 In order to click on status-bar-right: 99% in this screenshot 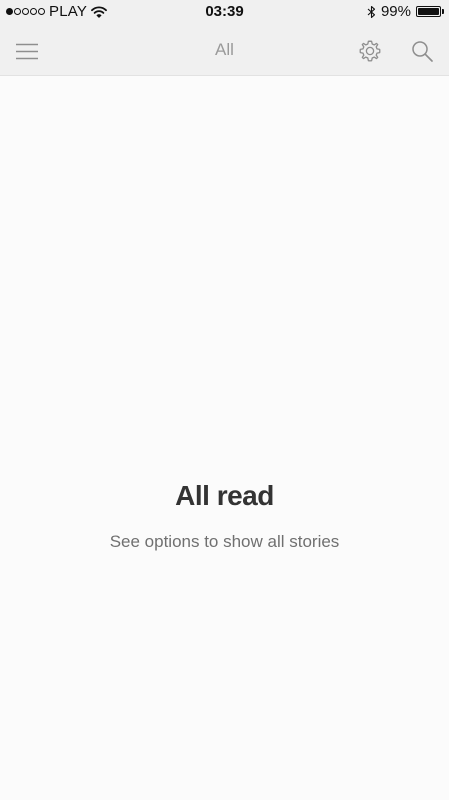, I will do `click(405, 11)`.